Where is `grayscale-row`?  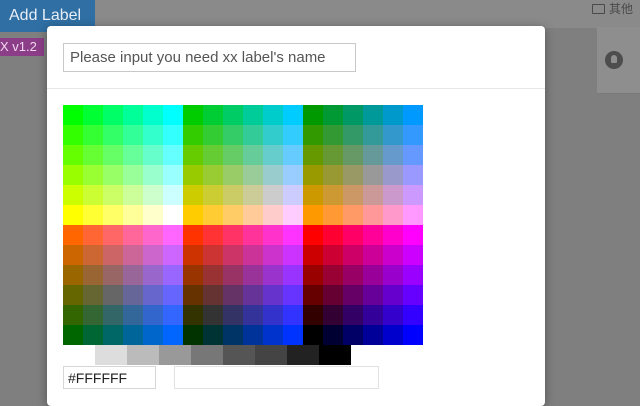
grayscale-row is located at coordinates (207, 355).